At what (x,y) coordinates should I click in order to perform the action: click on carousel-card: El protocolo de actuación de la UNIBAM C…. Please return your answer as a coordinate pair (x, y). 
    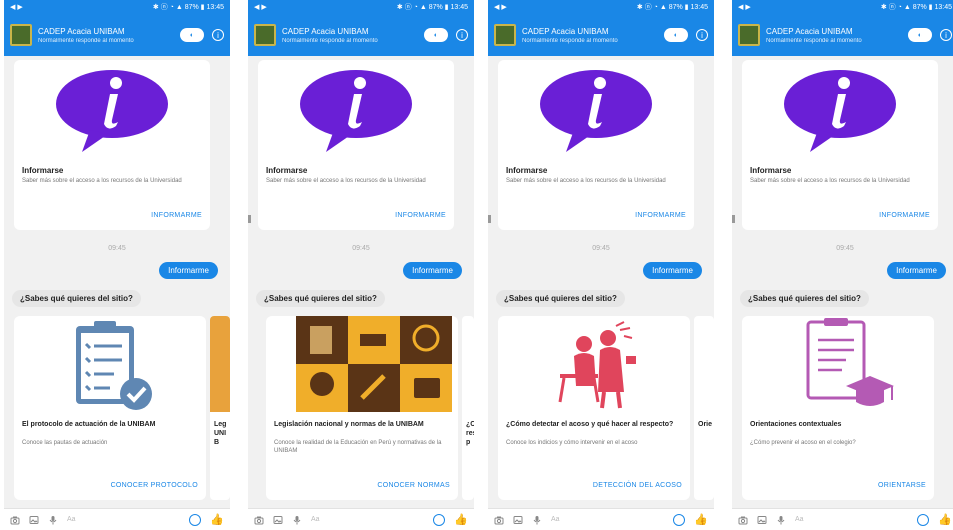
    Looking at the image, I should click on (110, 408).